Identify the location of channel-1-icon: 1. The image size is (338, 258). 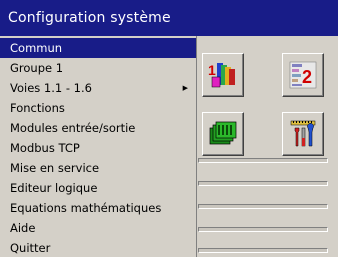
(221, 75).